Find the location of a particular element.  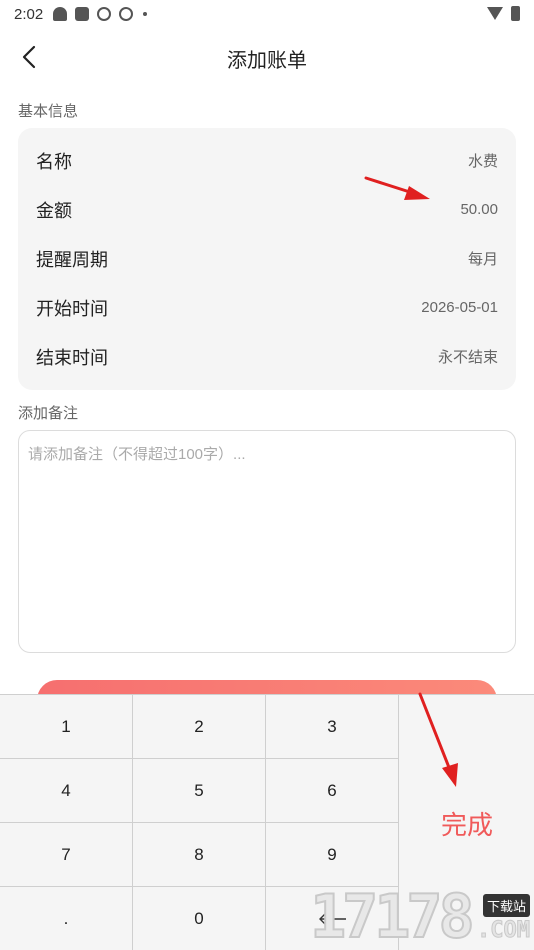

app-notification-icon is located at coordinates (82, 14).